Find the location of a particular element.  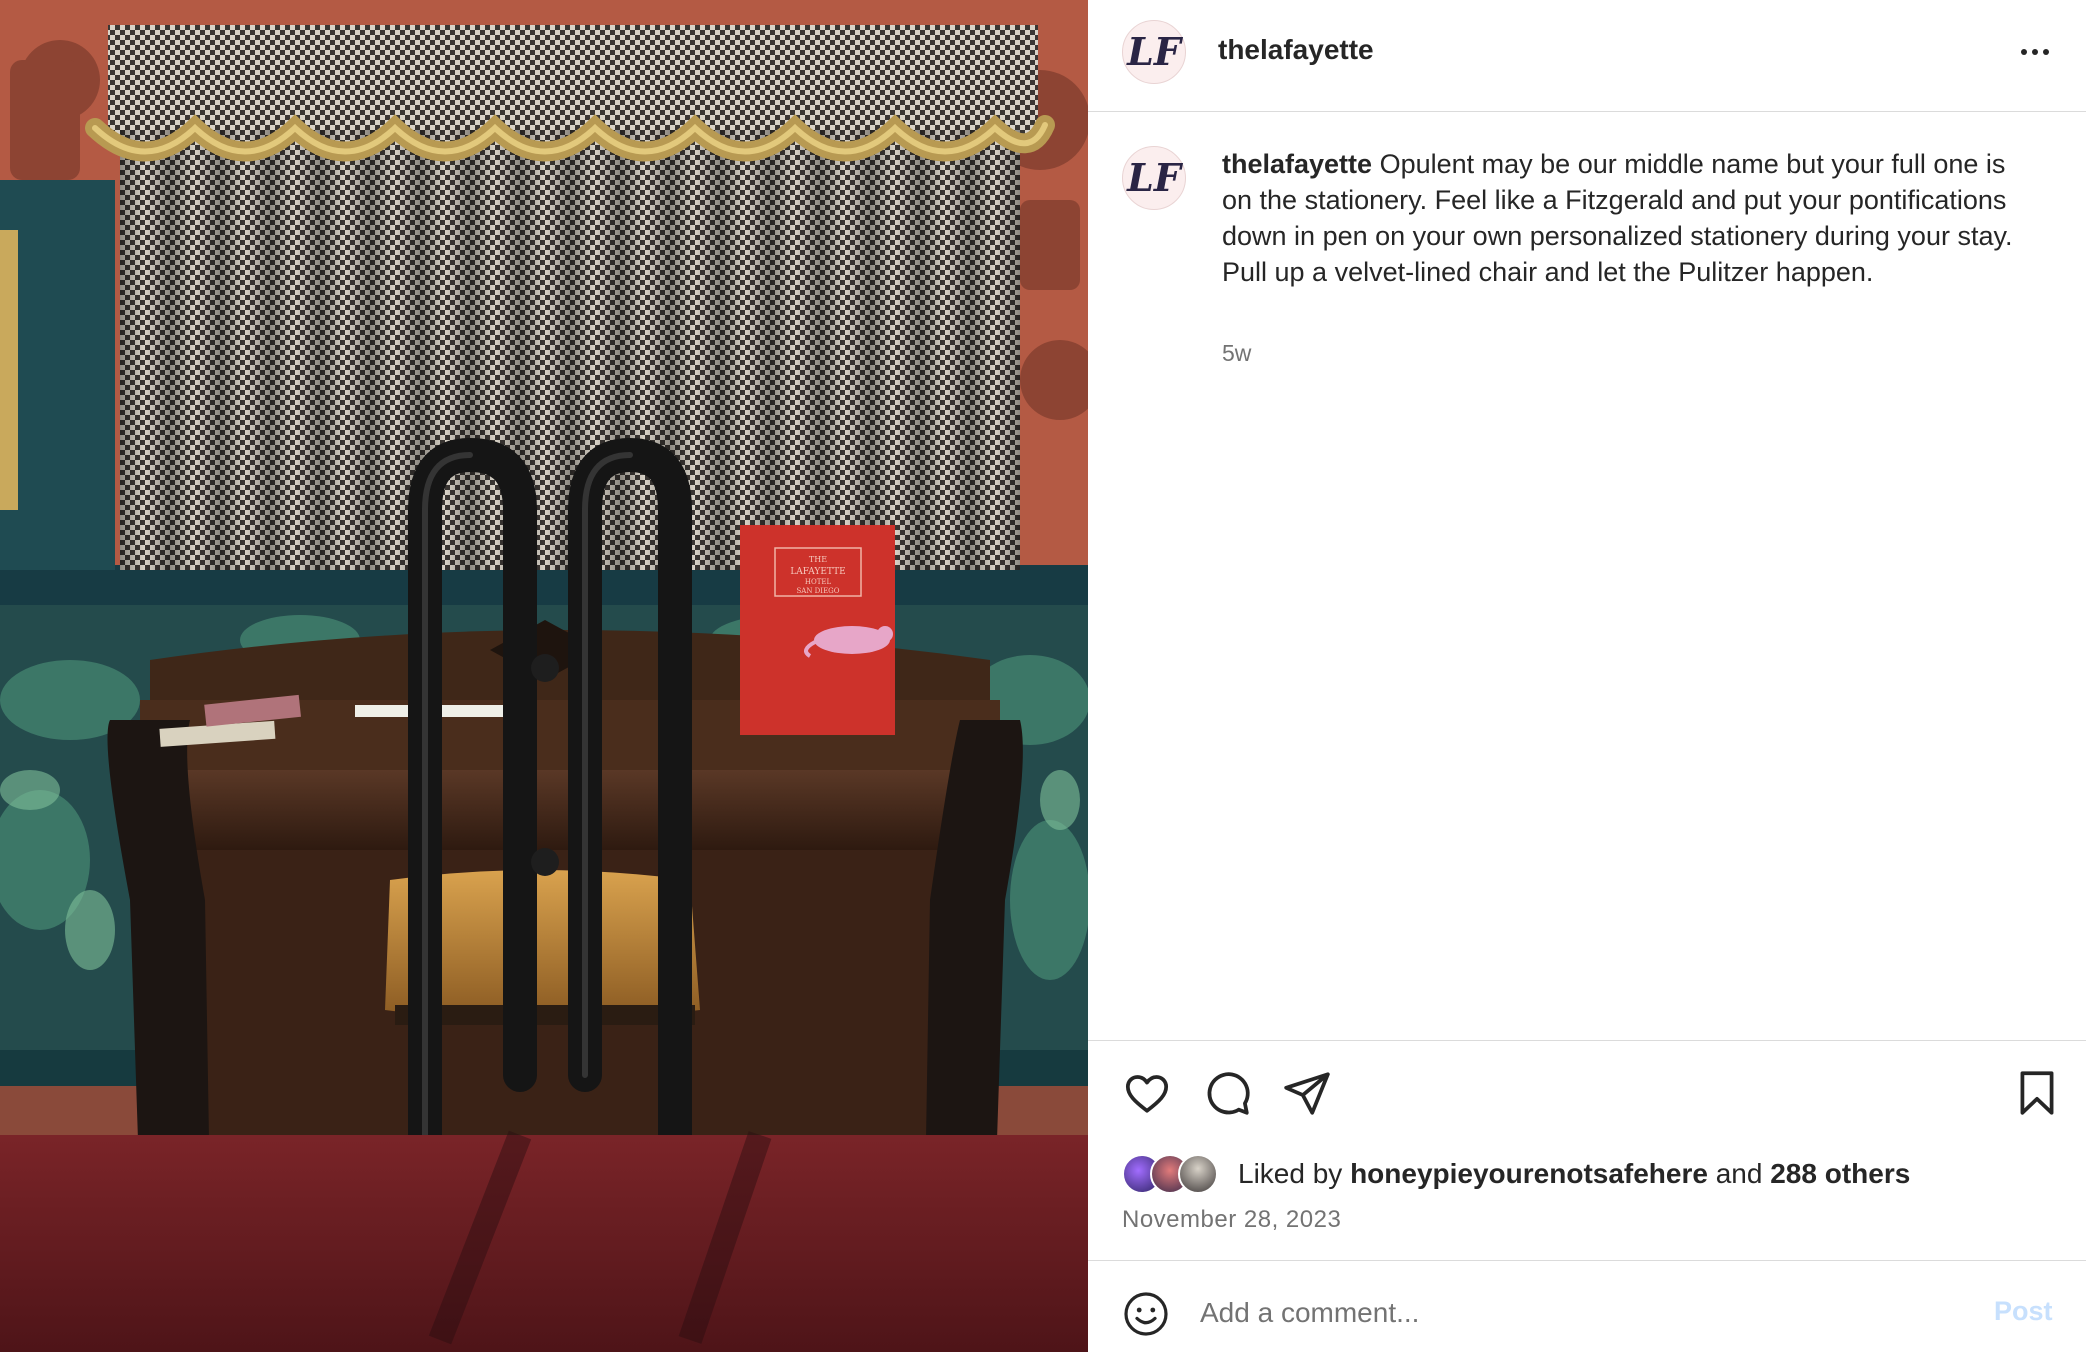

comment-icon is located at coordinates (1228, 1093).